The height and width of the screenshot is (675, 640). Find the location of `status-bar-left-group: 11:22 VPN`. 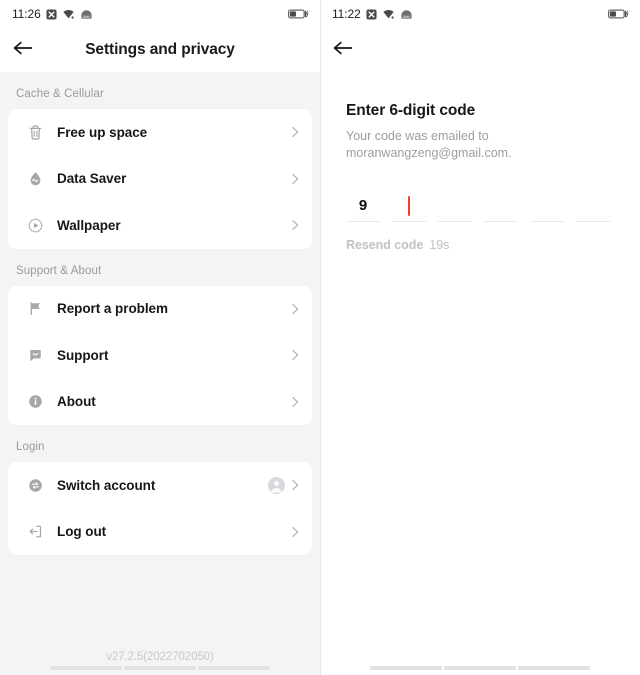

status-bar-left-group: 11:22 VPN is located at coordinates (372, 14).